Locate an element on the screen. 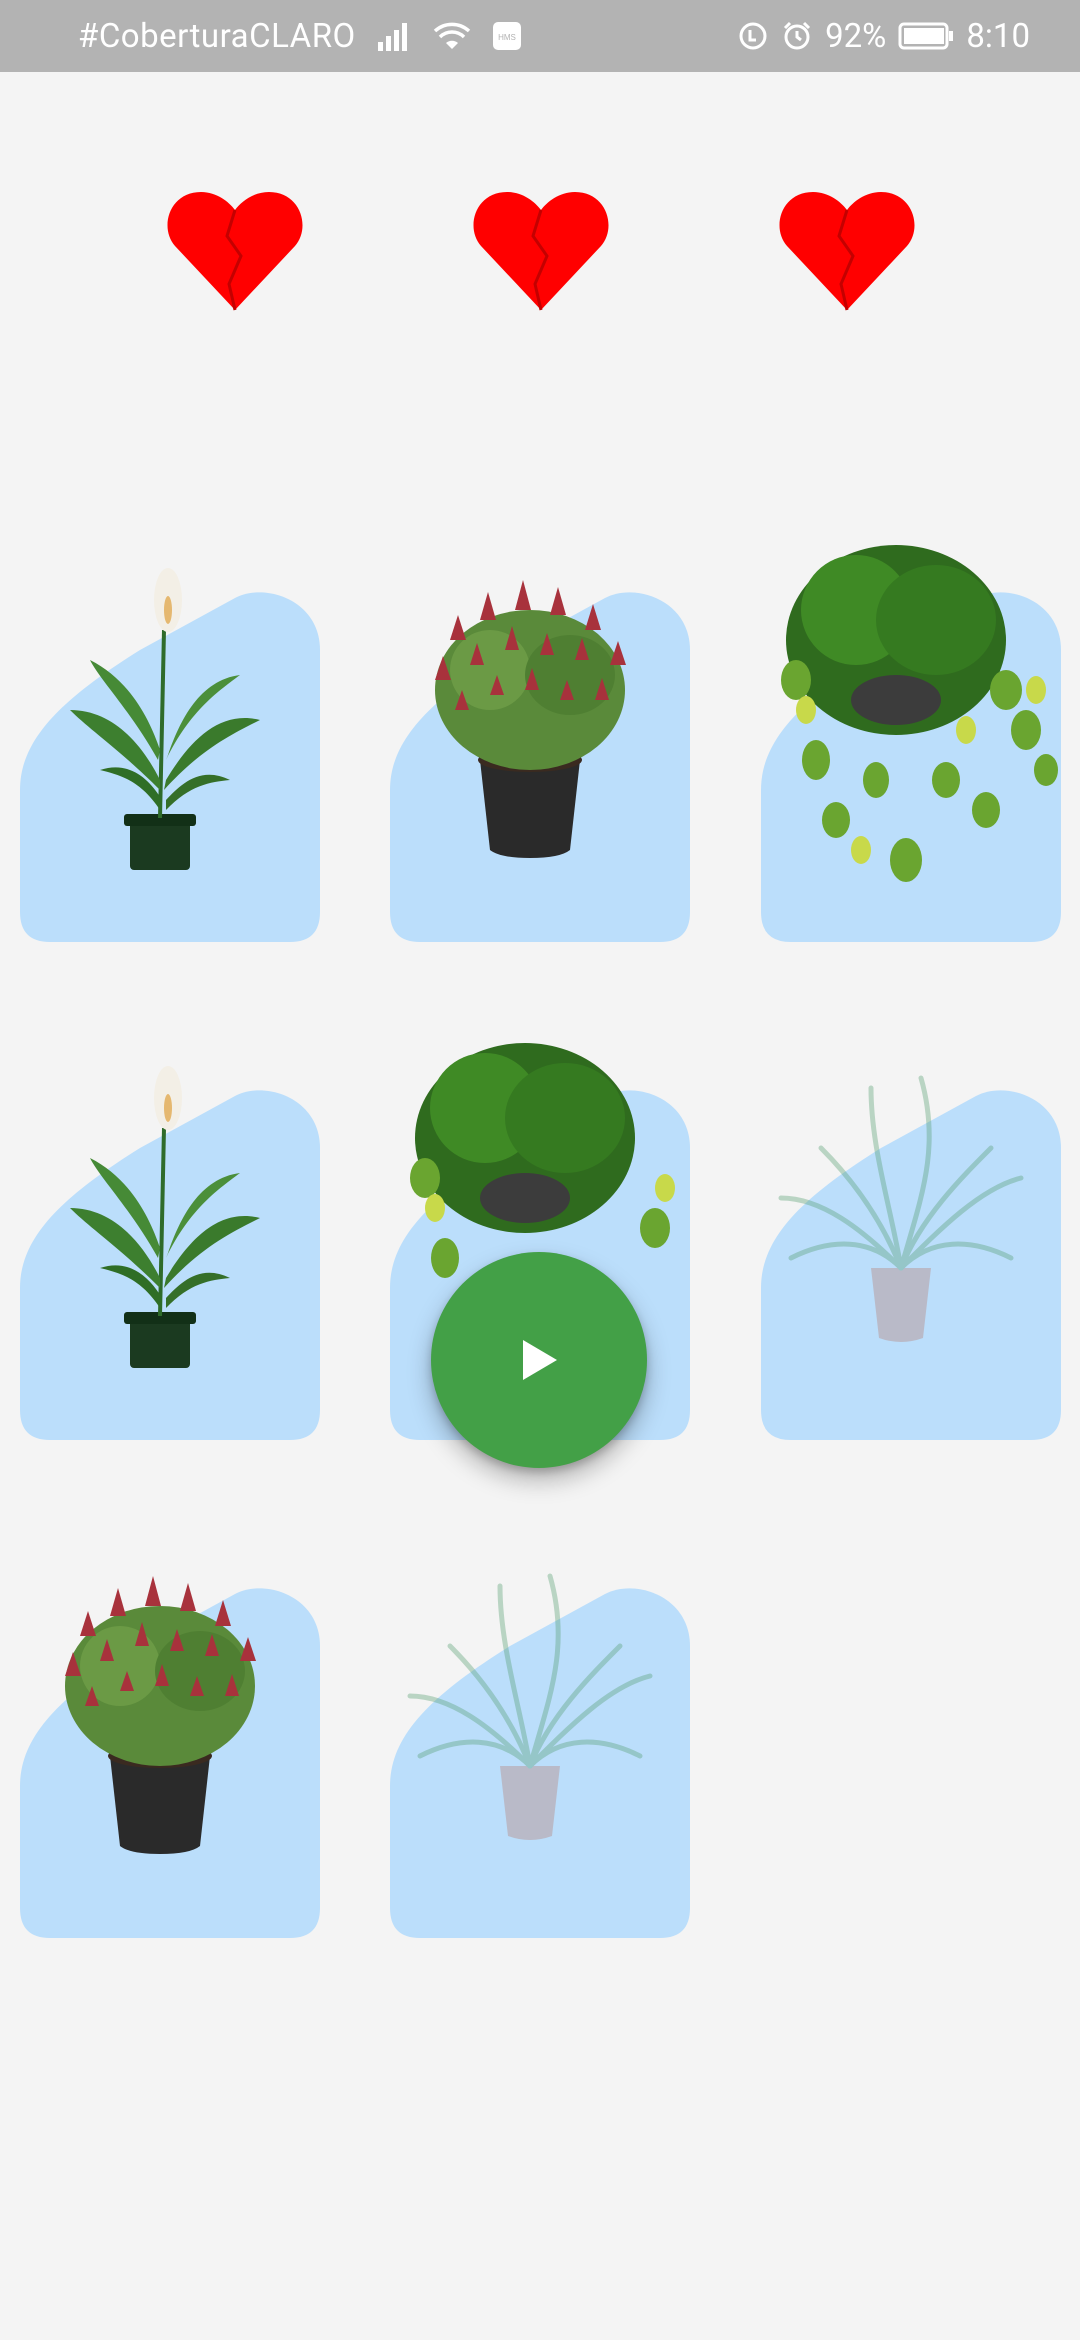 Image resolution: width=1080 pixels, height=2340 pixels. plant-card-pothos is located at coordinates (911, 743).